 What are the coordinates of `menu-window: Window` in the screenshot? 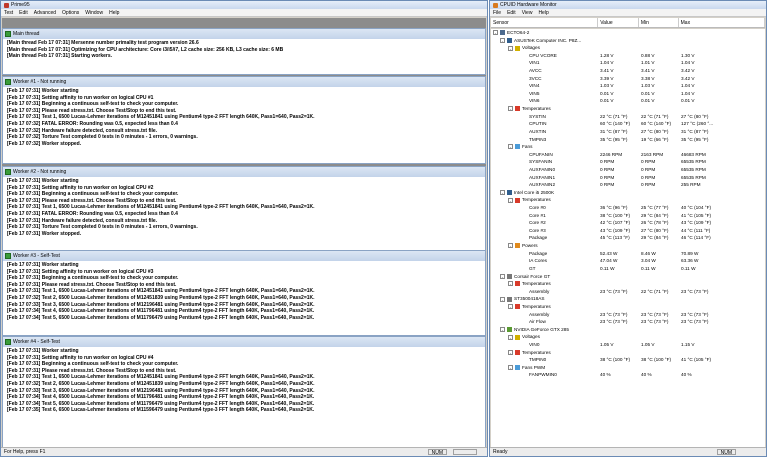 It's located at (94, 13).